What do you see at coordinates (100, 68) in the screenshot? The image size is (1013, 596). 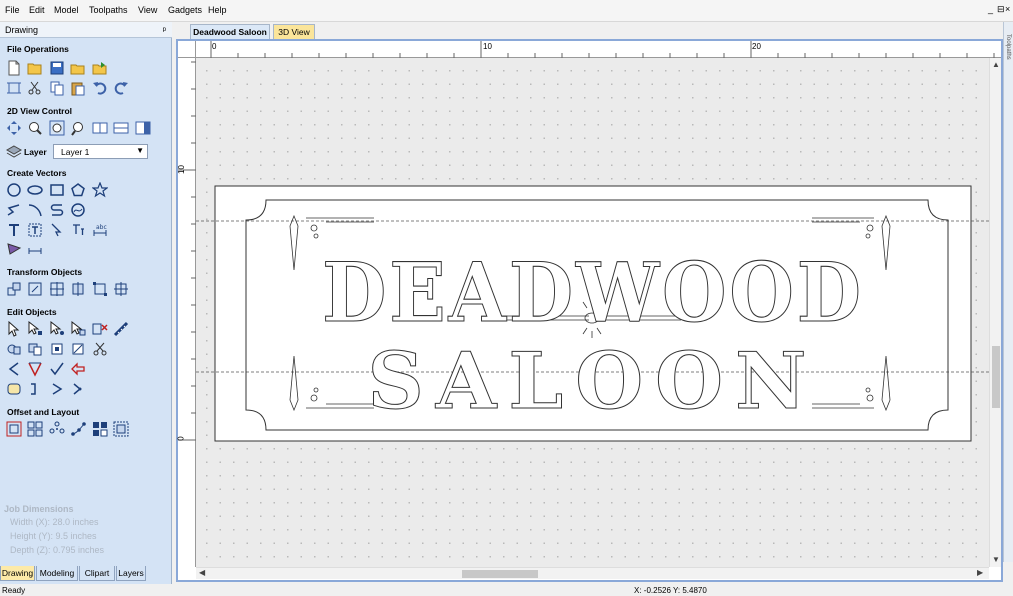 I see `import-icon` at bounding box center [100, 68].